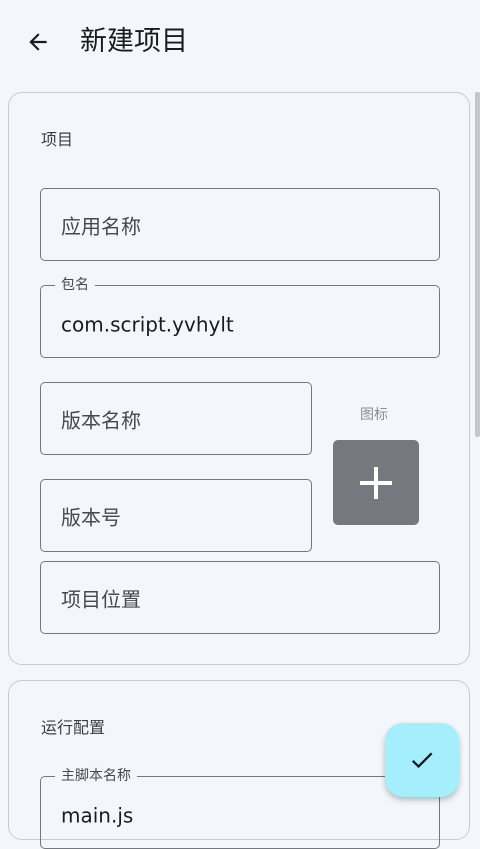 This screenshot has height=849, width=480. I want to click on package-name-value: com.script.yvhylt, so click(147, 323).